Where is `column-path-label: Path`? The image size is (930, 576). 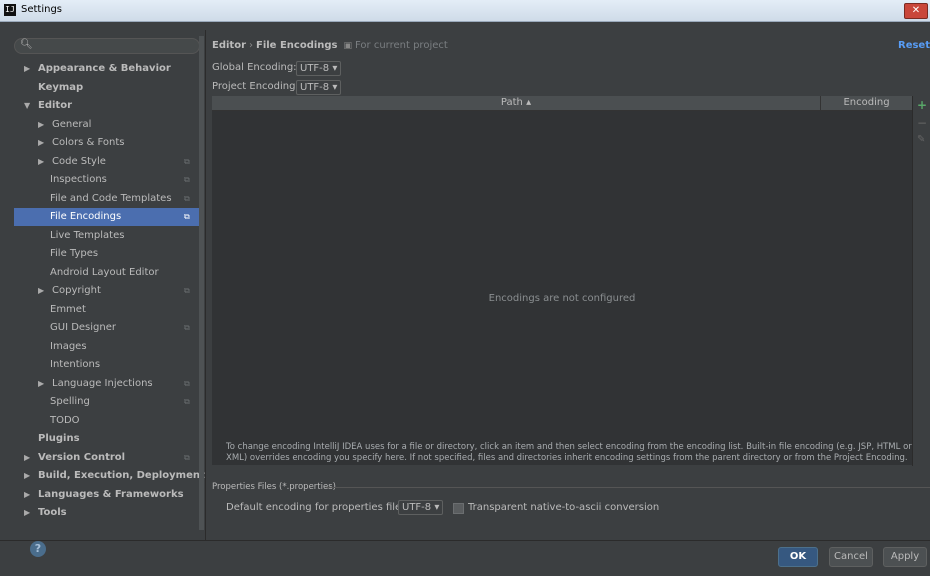
column-path-label: Path is located at coordinates (511, 102).